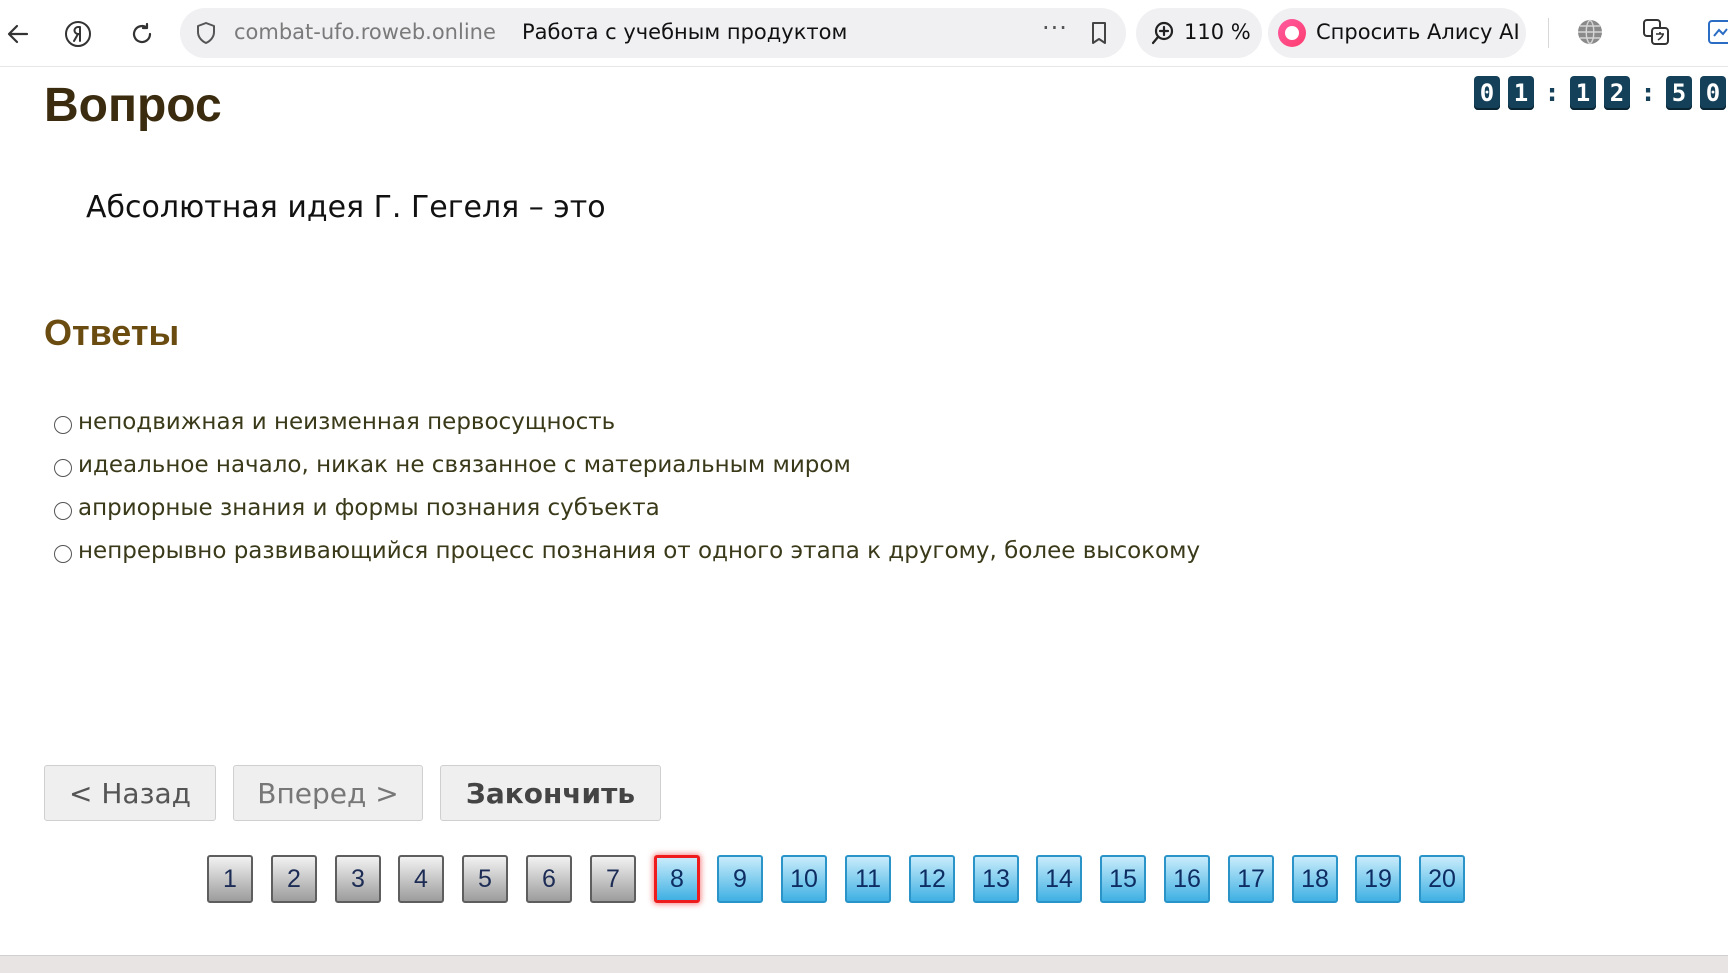  I want to click on zoom-control: 110 %, so click(1199, 33).